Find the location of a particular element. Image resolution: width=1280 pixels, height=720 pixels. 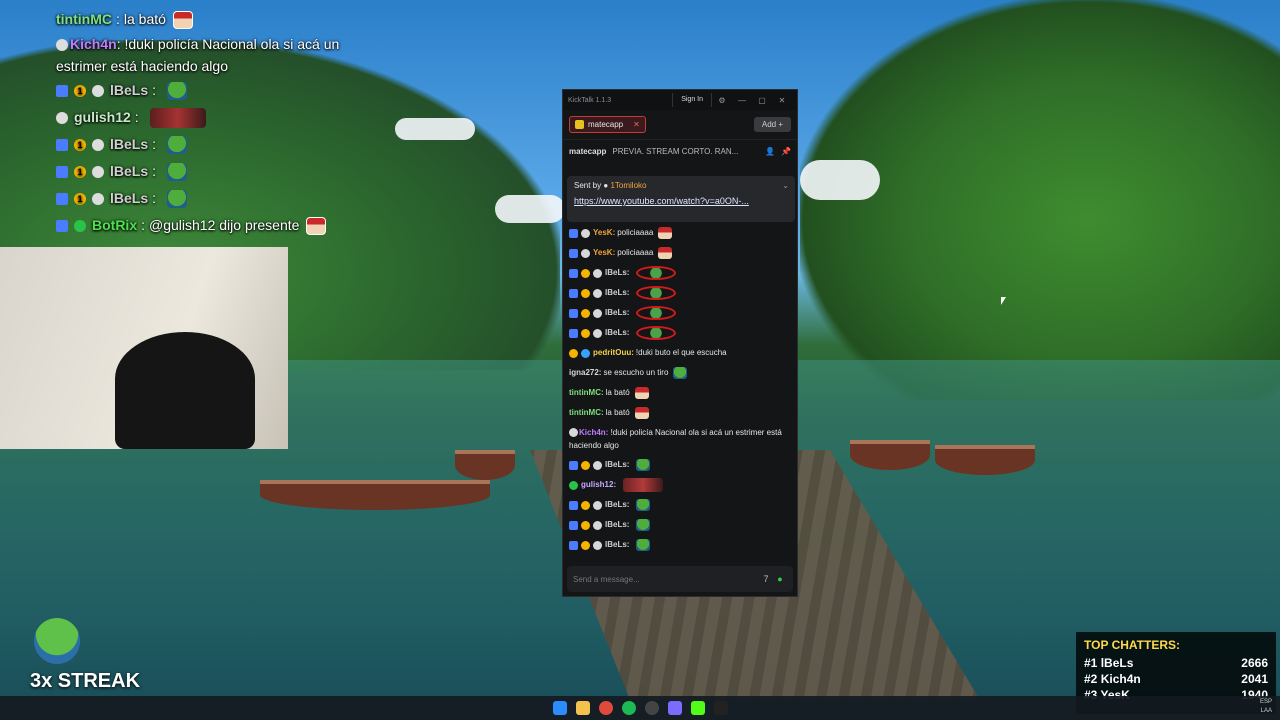

chat-message: gulish12: is located at coordinates (681, 485).